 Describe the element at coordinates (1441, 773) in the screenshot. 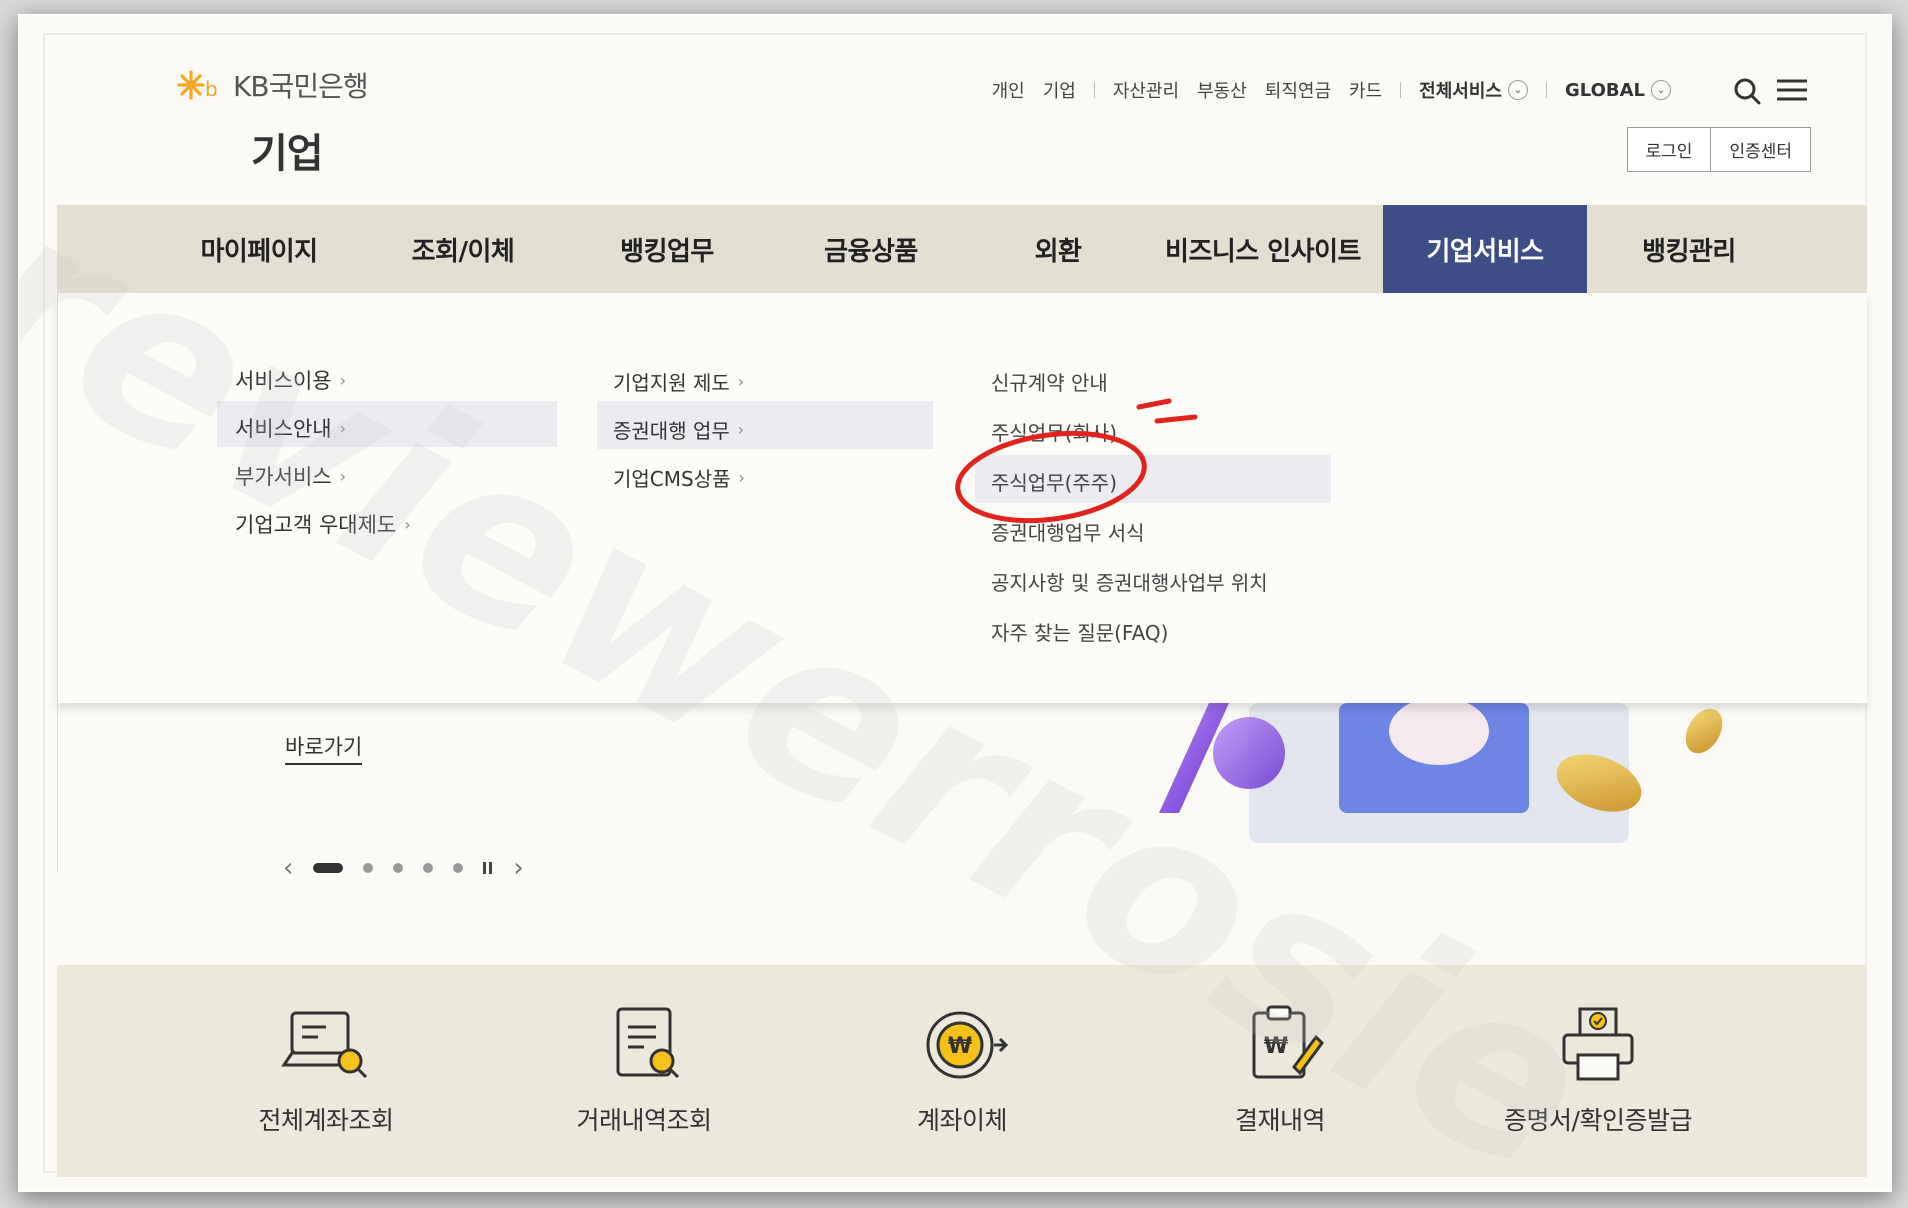

I see `hero-banner-illustration` at that location.